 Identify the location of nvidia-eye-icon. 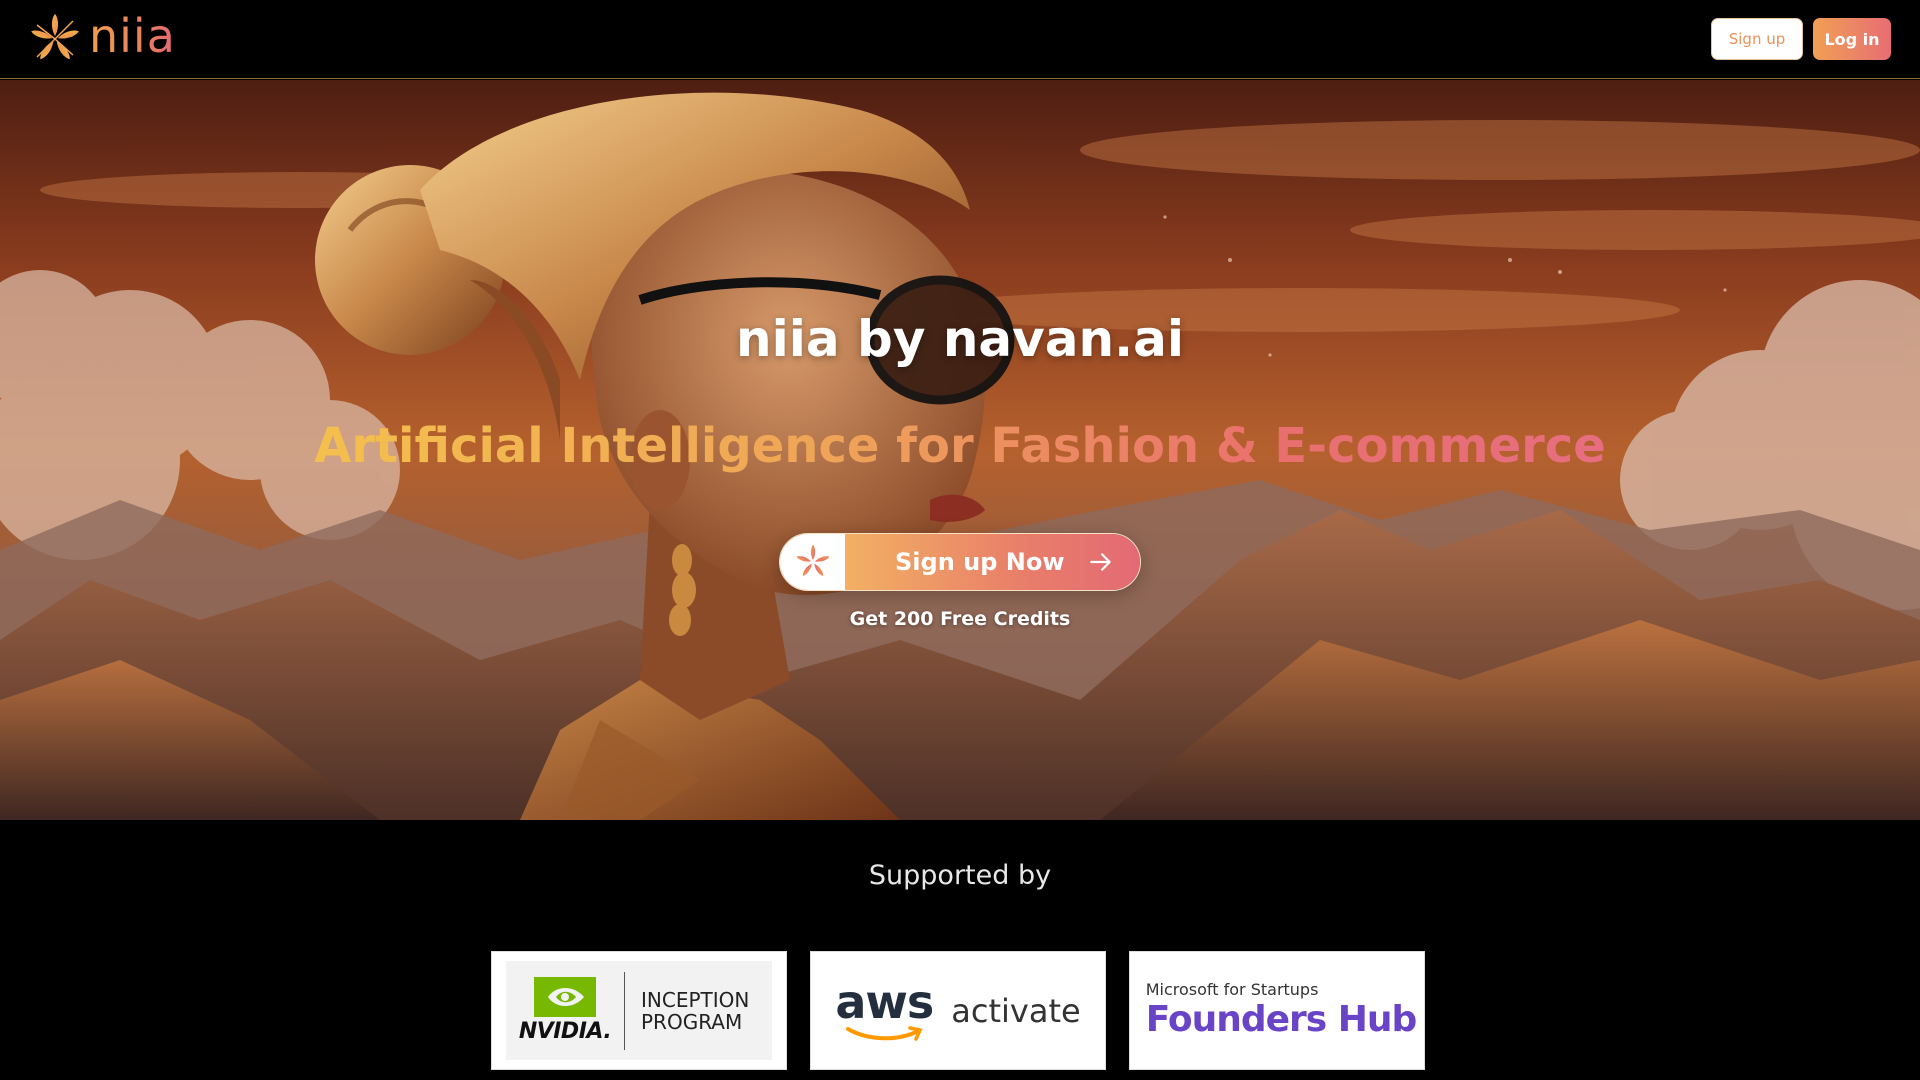
(565, 997).